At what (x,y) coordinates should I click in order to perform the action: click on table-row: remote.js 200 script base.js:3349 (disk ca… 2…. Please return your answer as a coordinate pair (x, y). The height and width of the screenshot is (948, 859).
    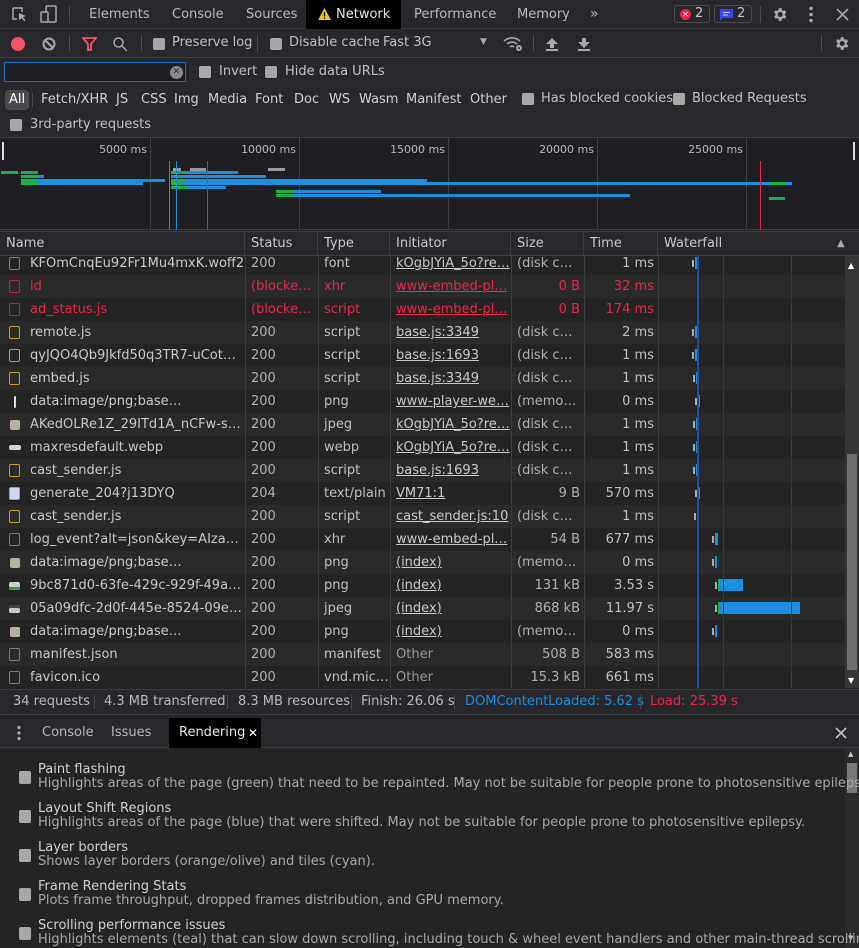
    Looking at the image, I should click on (422, 332).